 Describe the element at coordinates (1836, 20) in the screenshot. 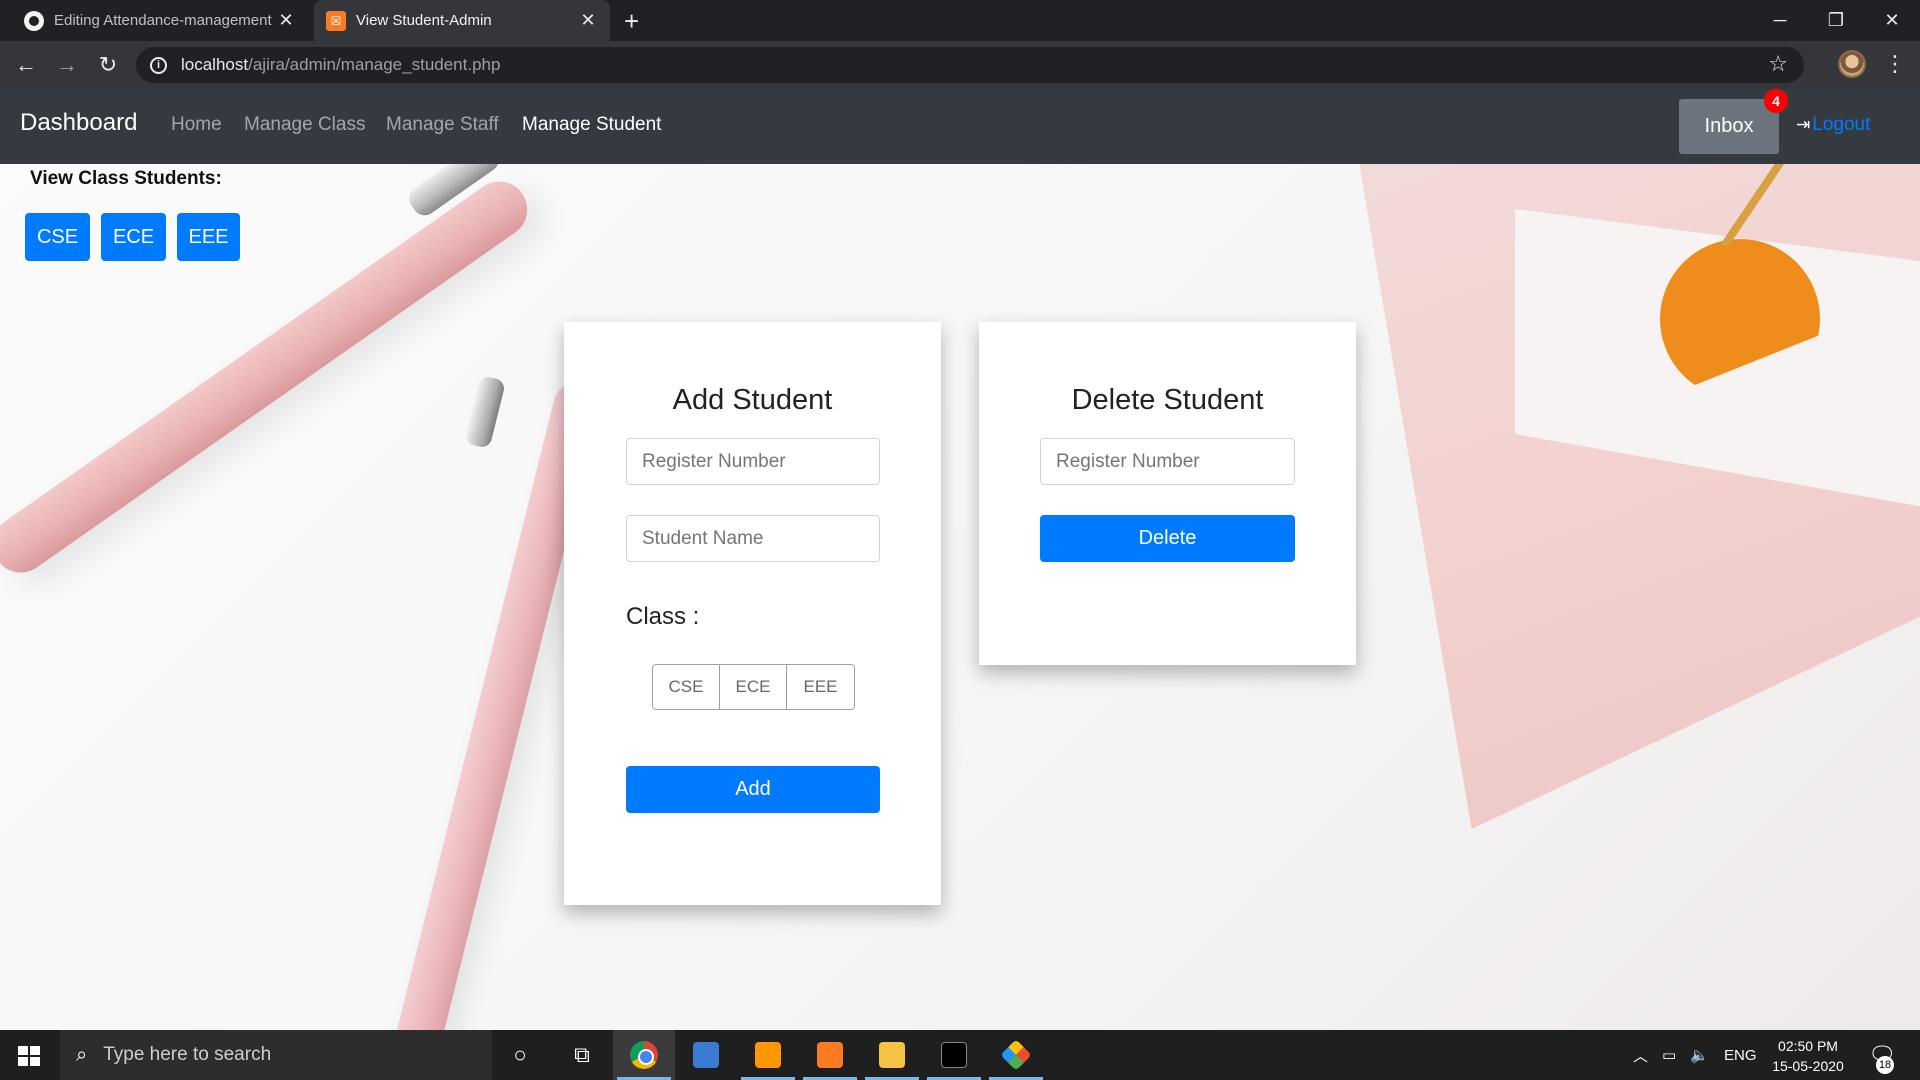

I see `restore-button: ❐` at that location.